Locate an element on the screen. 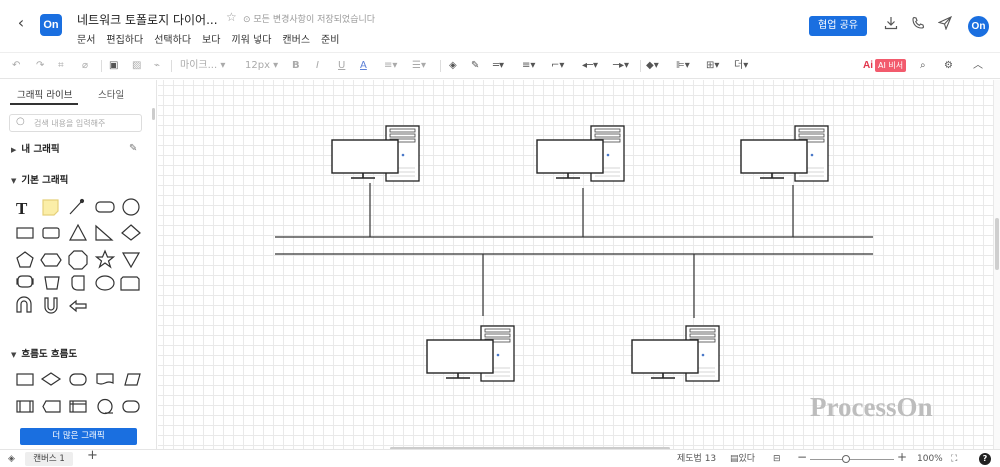  grid-icon: ⊞▾ is located at coordinates (712, 66).